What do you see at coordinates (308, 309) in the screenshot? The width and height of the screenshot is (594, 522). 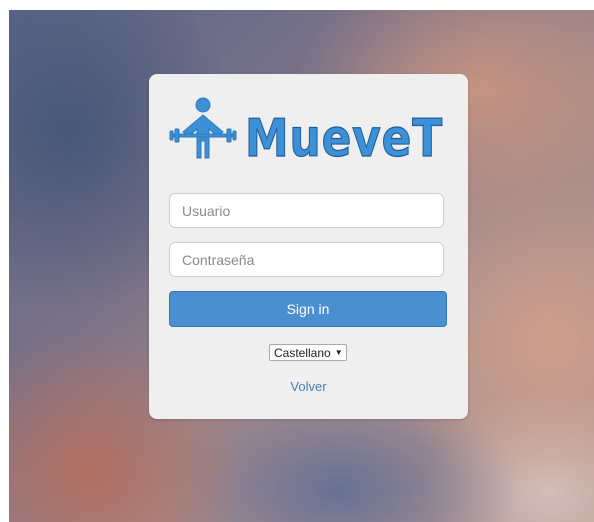 I see `signin-button: Sign in` at bounding box center [308, 309].